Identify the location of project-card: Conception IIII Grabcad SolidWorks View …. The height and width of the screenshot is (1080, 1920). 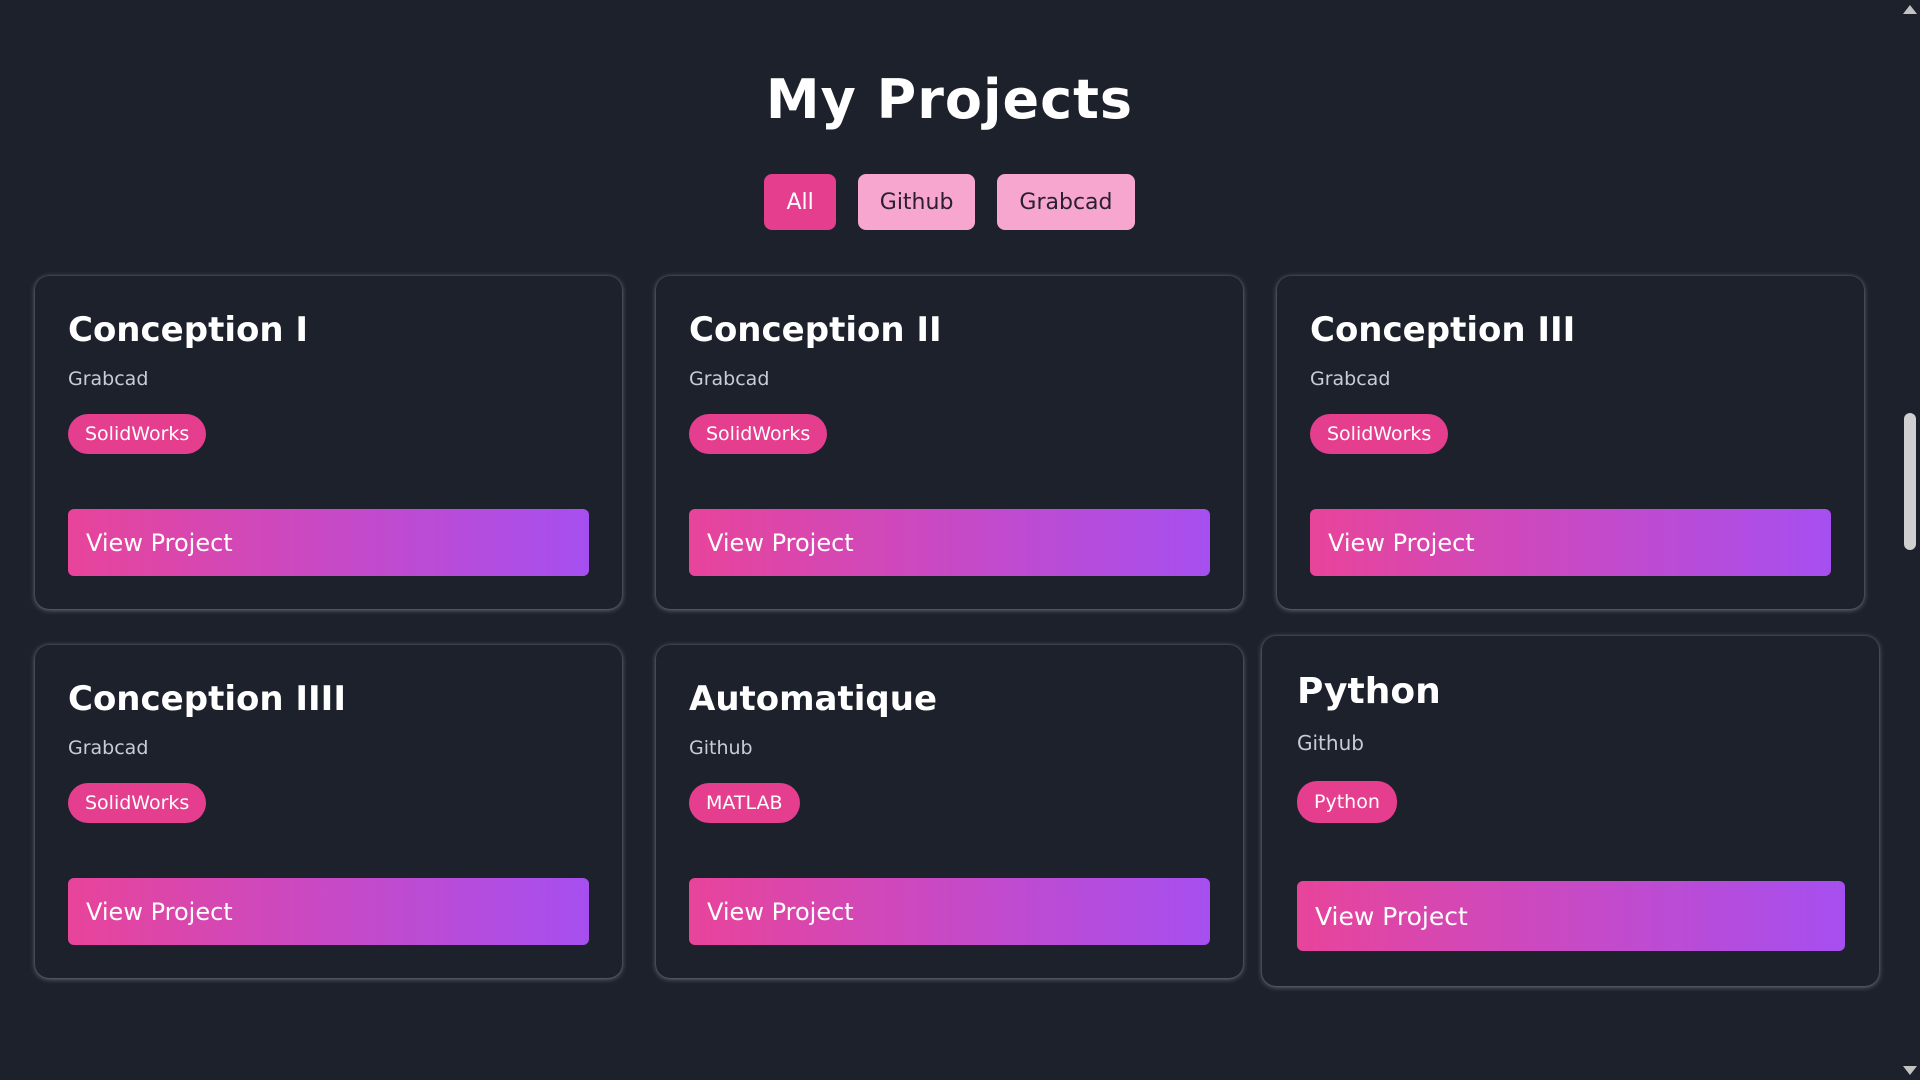
(328, 811).